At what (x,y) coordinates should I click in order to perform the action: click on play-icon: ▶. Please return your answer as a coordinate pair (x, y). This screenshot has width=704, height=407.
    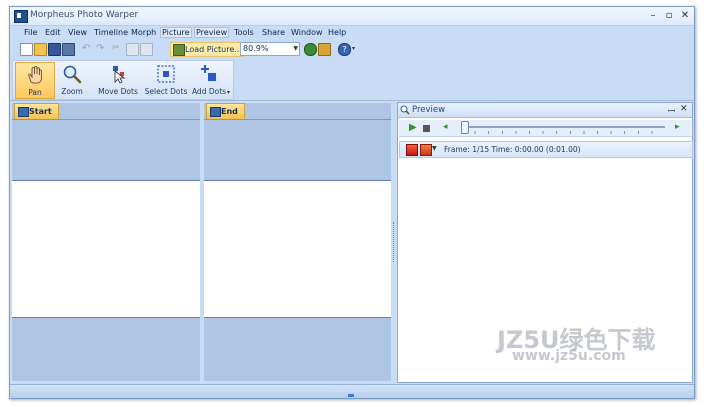
    Looking at the image, I should click on (413, 127).